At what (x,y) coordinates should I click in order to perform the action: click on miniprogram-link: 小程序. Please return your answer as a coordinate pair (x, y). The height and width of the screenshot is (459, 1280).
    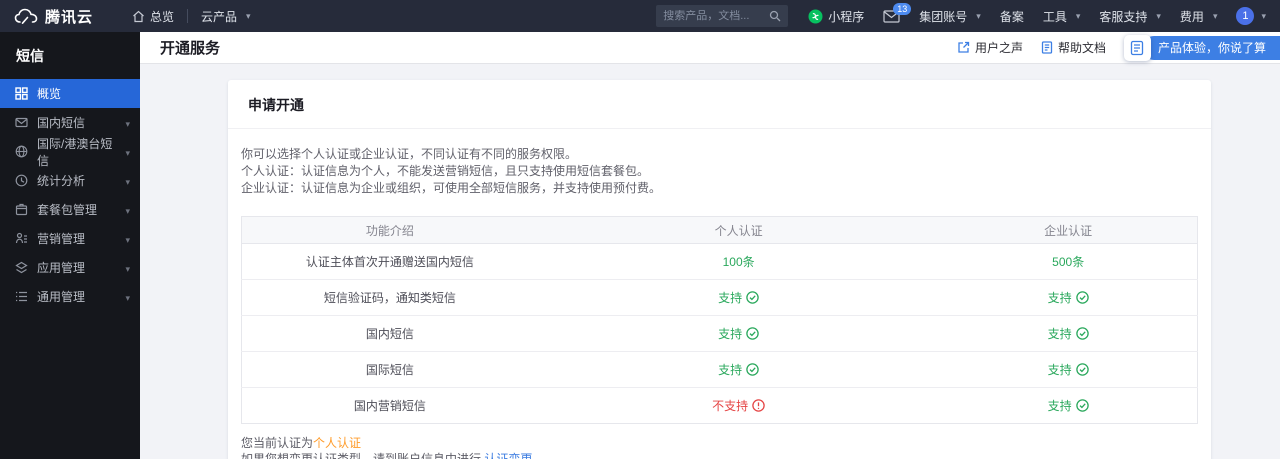
    Looking at the image, I should click on (836, 16).